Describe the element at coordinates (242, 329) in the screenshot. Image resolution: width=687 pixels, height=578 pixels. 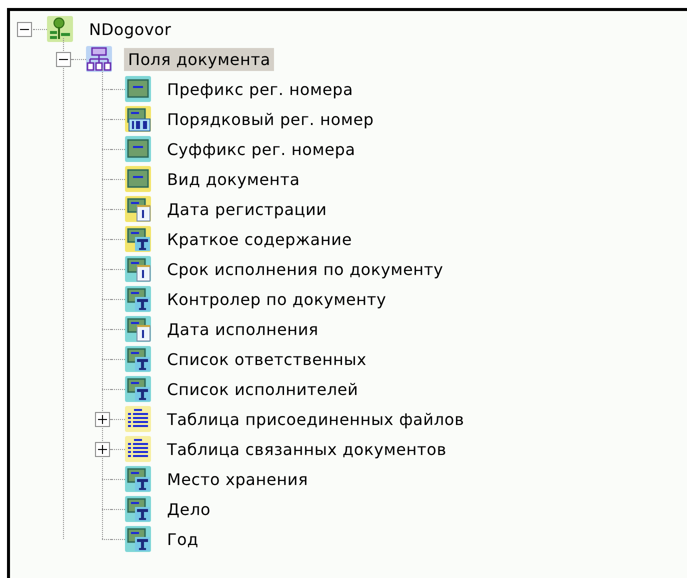
I see `tree-item: Дата исполнения` at that location.